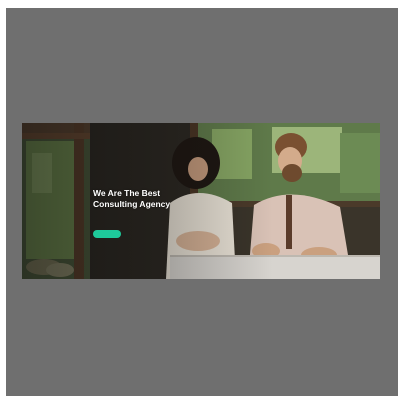  I want to click on hero-text-block: We Are The Best Consulting Agency, so click(163, 205).